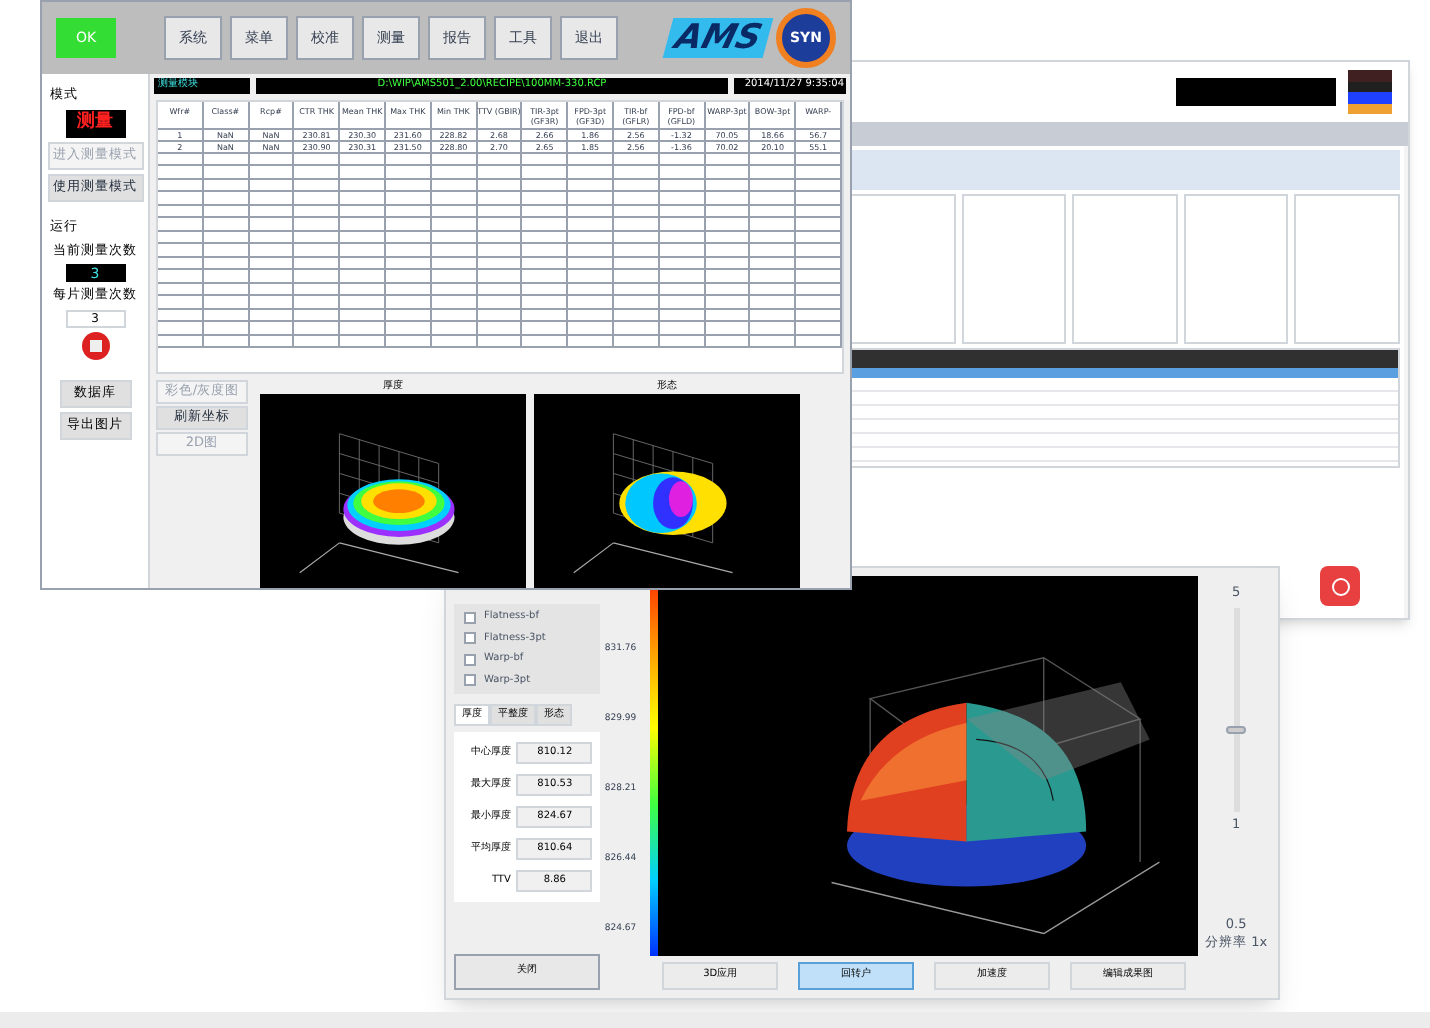 The height and width of the screenshot is (1028, 1430). Describe the element at coordinates (95, 346) in the screenshot. I see `stop-button` at that location.